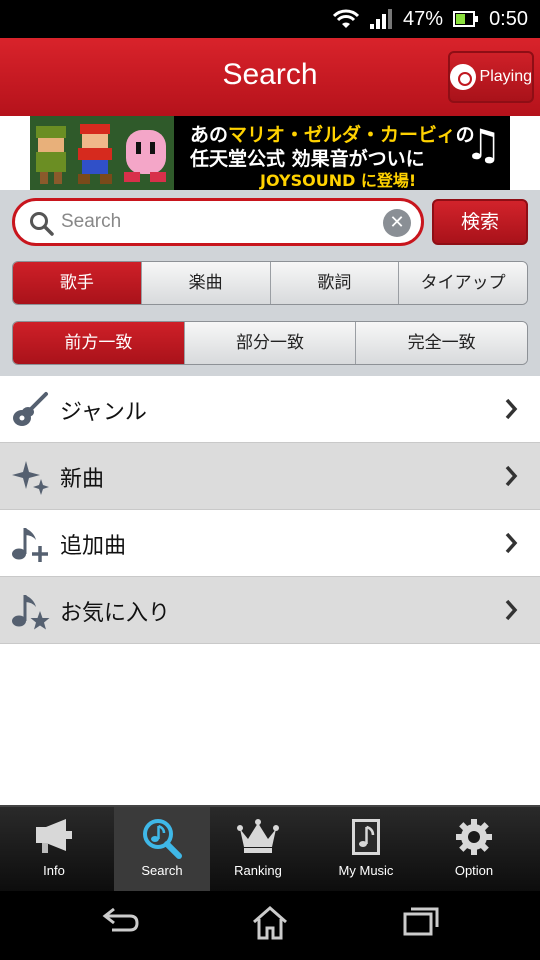 Image resolution: width=540 pixels, height=960 pixels. What do you see at coordinates (30, 478) in the screenshot?
I see `sparkle-icon` at bounding box center [30, 478].